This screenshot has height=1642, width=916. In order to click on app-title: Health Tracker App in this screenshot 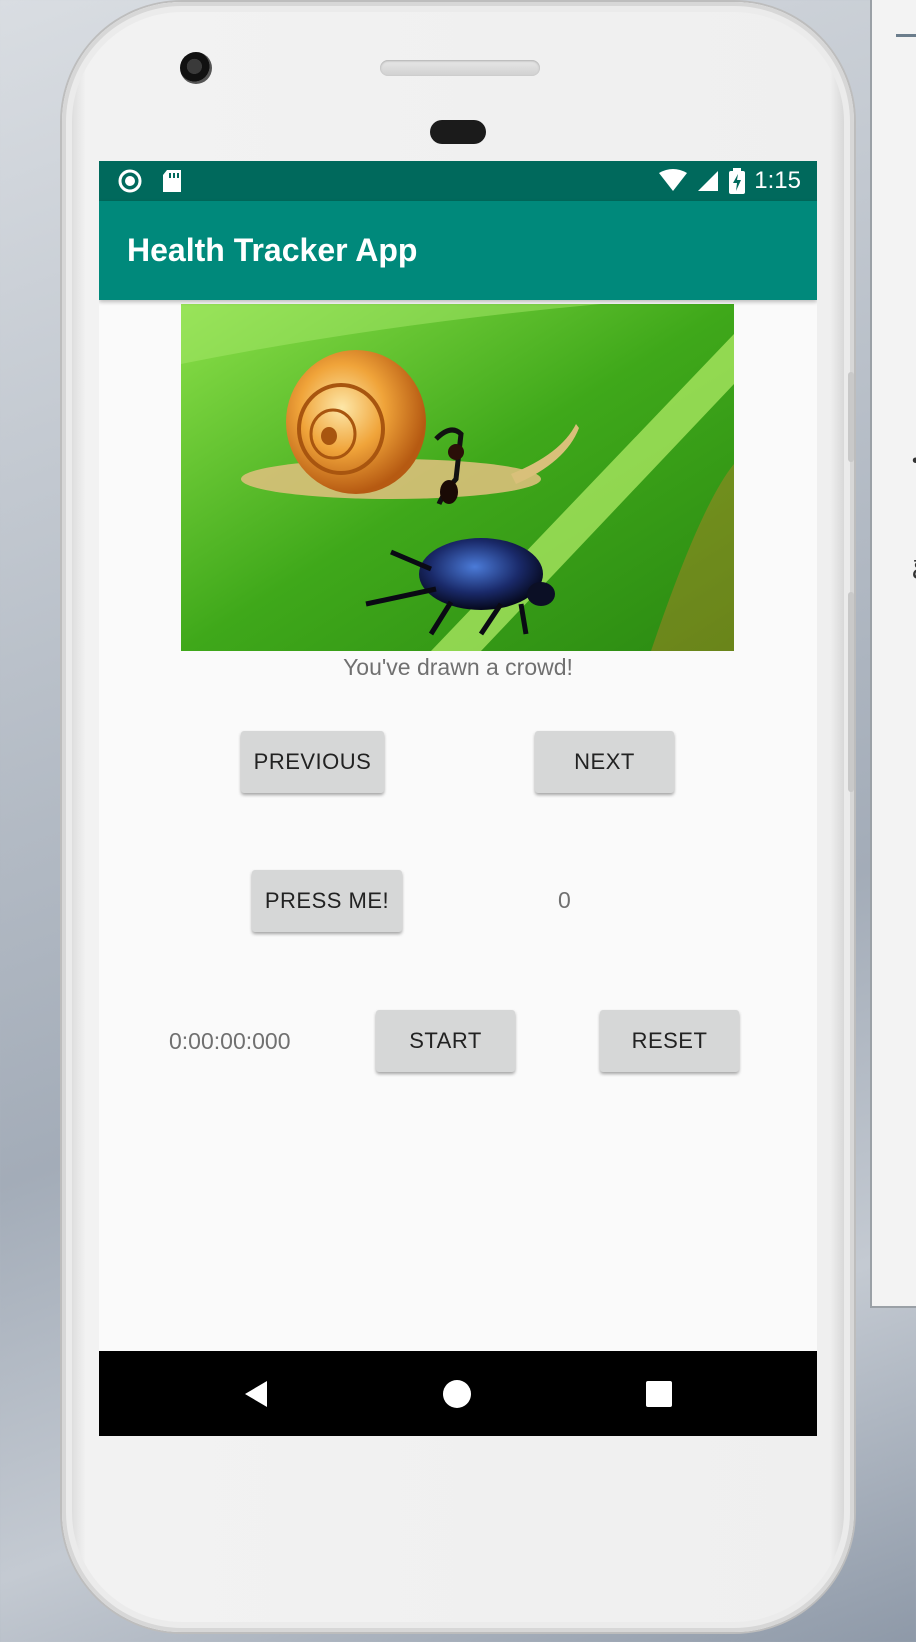, I will do `click(272, 250)`.